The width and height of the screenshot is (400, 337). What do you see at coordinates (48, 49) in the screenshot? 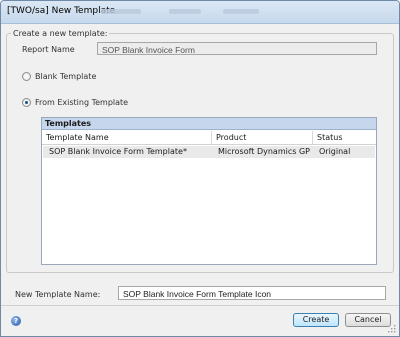
I see `report-name-label: Report Name` at bounding box center [48, 49].